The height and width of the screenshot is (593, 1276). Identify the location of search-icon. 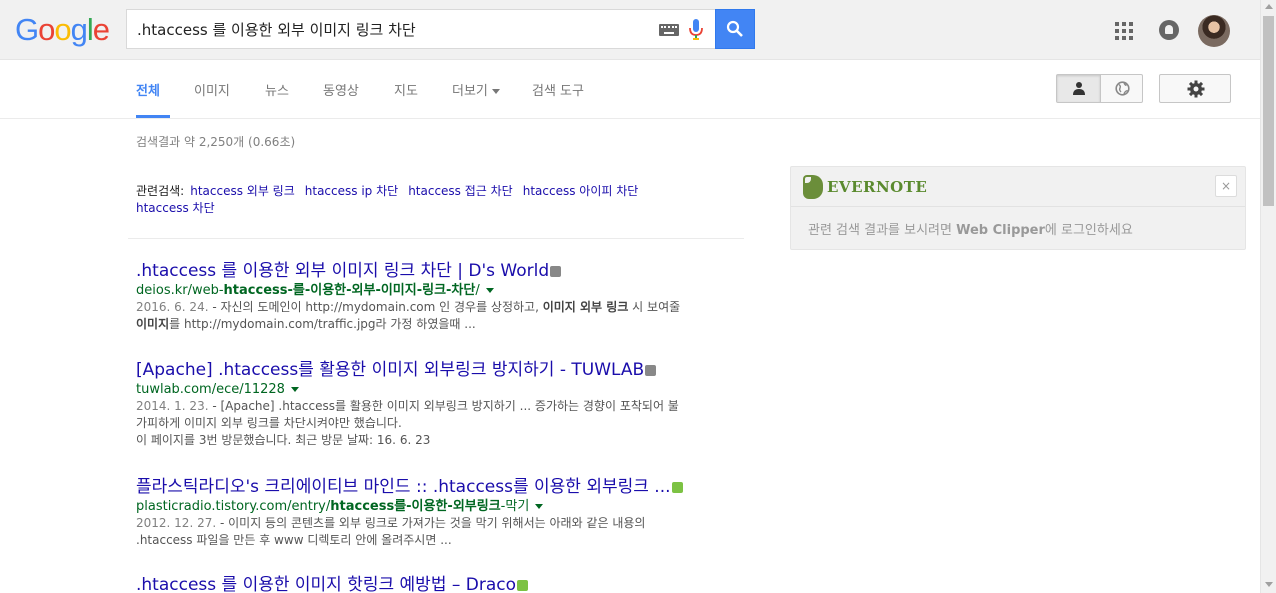
(734, 28).